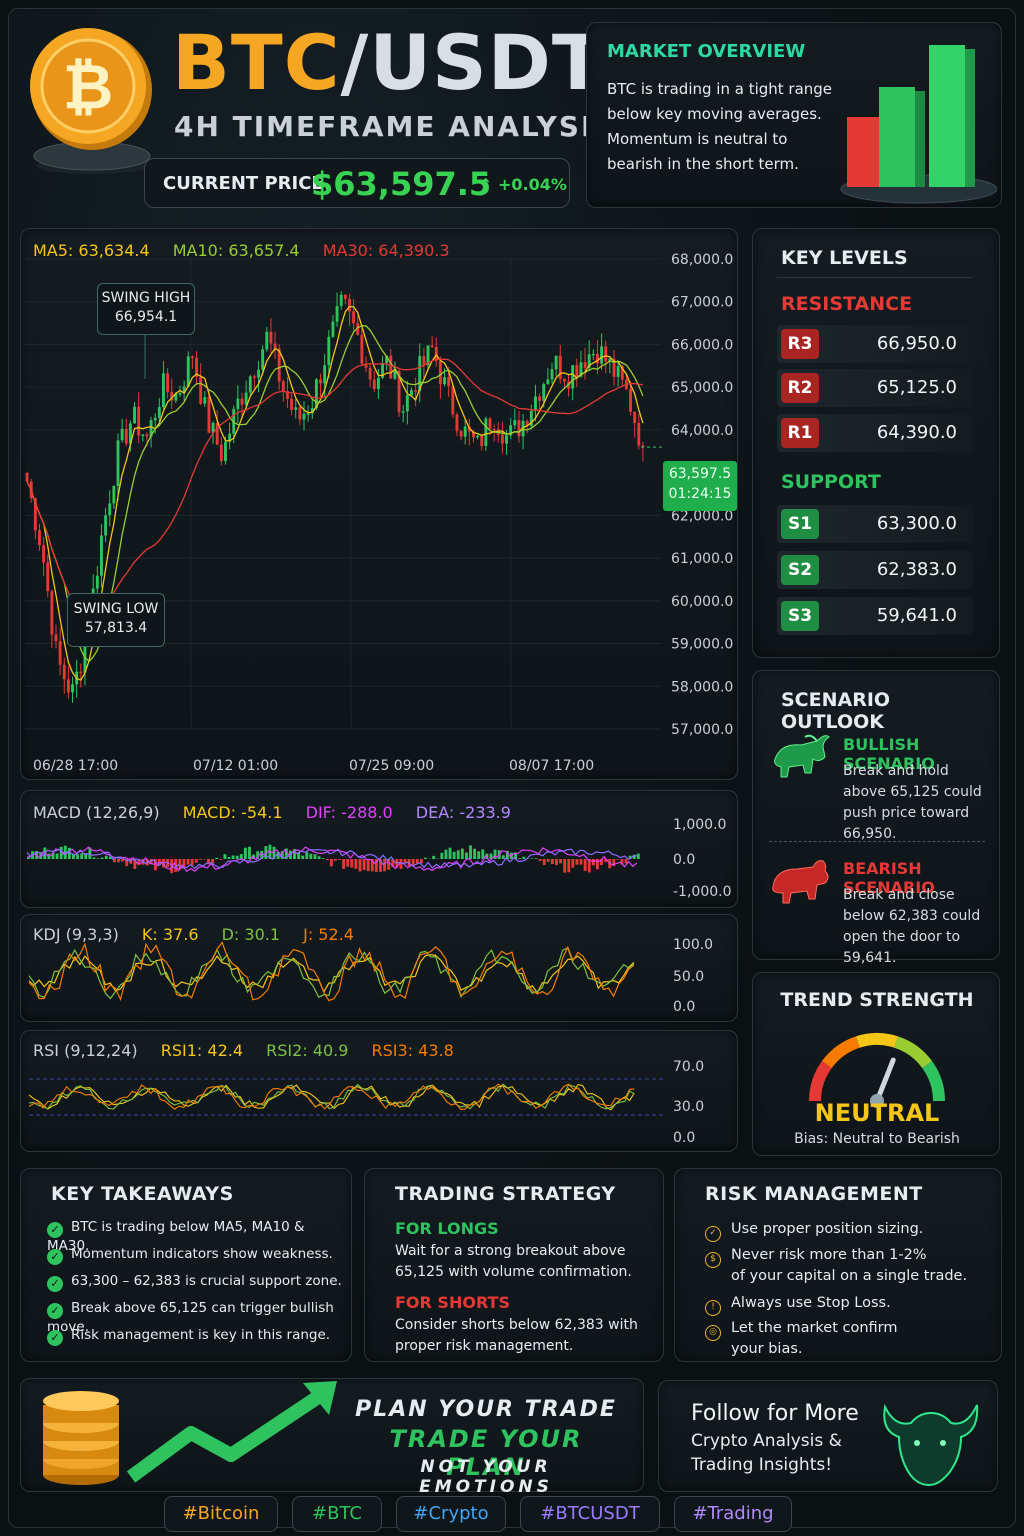  What do you see at coordinates (931, 1445) in the screenshot?
I see `bull-head-icon` at bounding box center [931, 1445].